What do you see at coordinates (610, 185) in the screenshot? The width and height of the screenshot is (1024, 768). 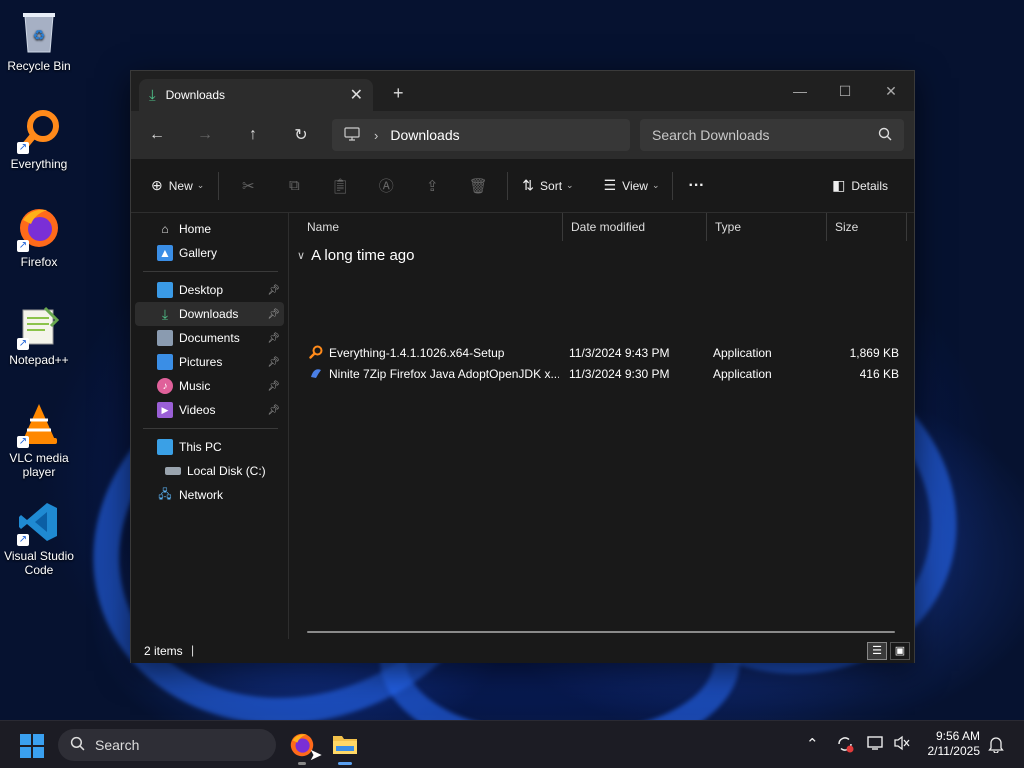 I see `view-icon: ☰` at bounding box center [610, 185].